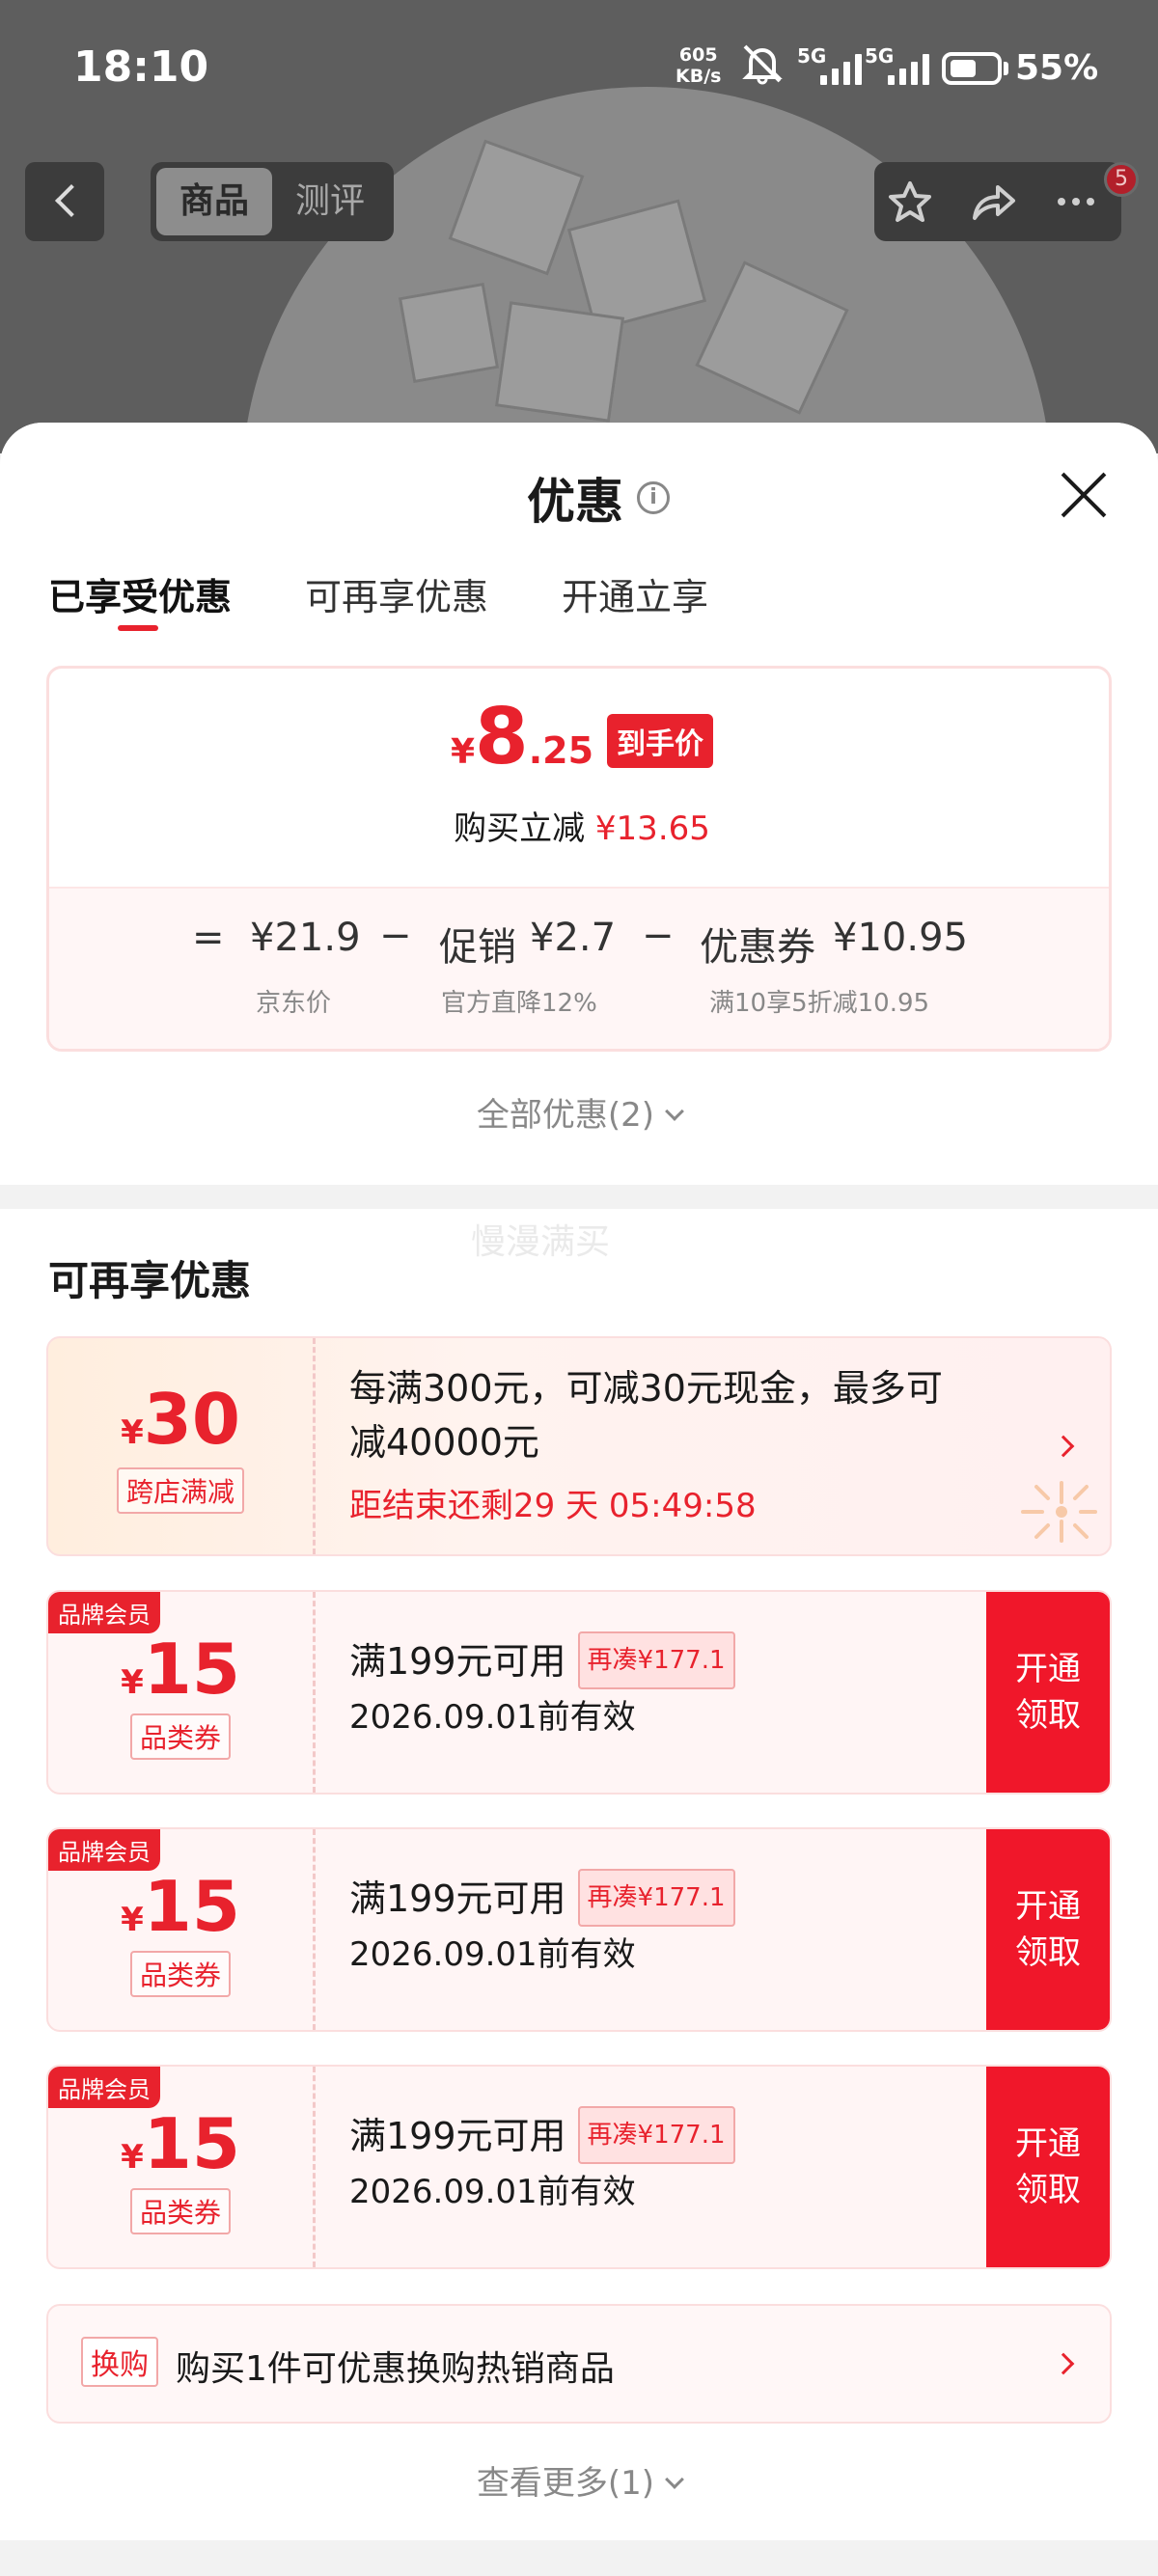 This screenshot has width=1158, height=2576. I want to click on see-more-link: 查看更多(1), so click(579, 2480).